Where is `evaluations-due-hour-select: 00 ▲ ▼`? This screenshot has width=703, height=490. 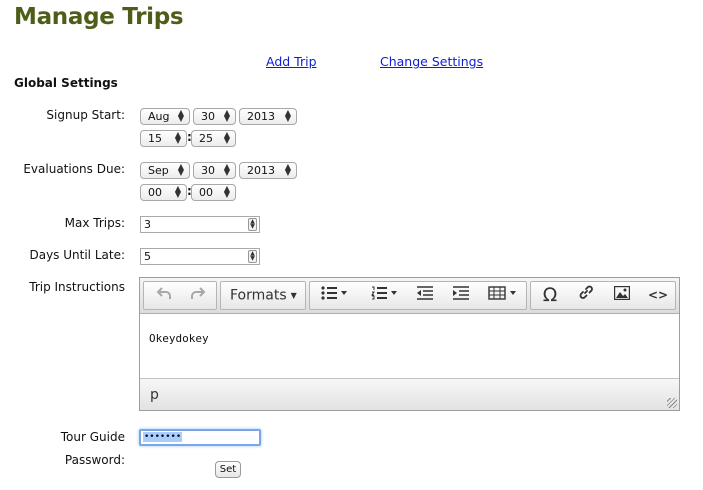
evaluations-due-hour-select: 00 ▲ ▼ is located at coordinates (163, 192).